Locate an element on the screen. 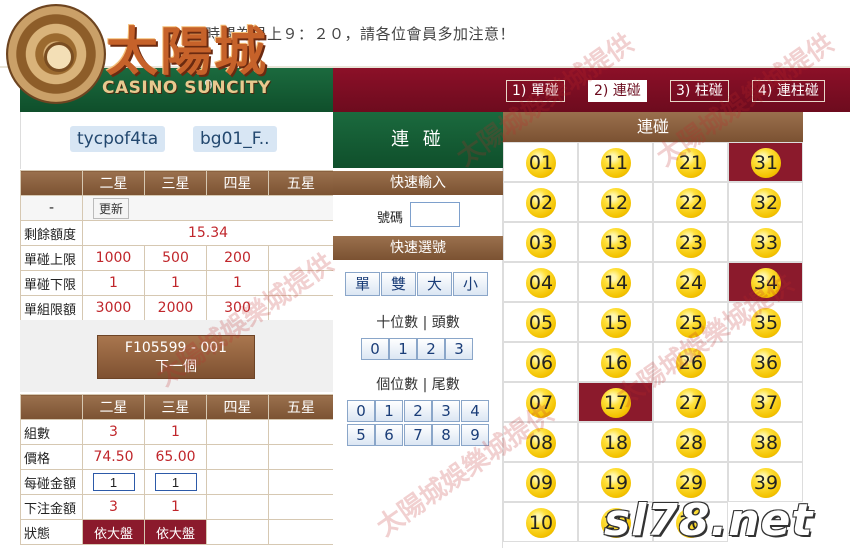  number-ball: 22 is located at coordinates (691, 203).